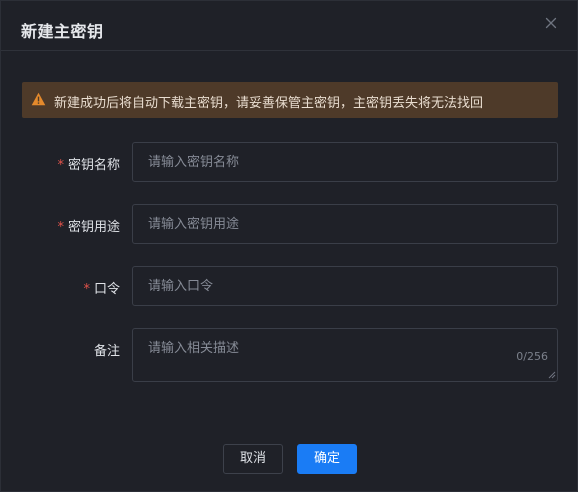 The width and height of the screenshot is (578, 492). What do you see at coordinates (327, 459) in the screenshot?
I see `confirm-button: 确定` at bounding box center [327, 459].